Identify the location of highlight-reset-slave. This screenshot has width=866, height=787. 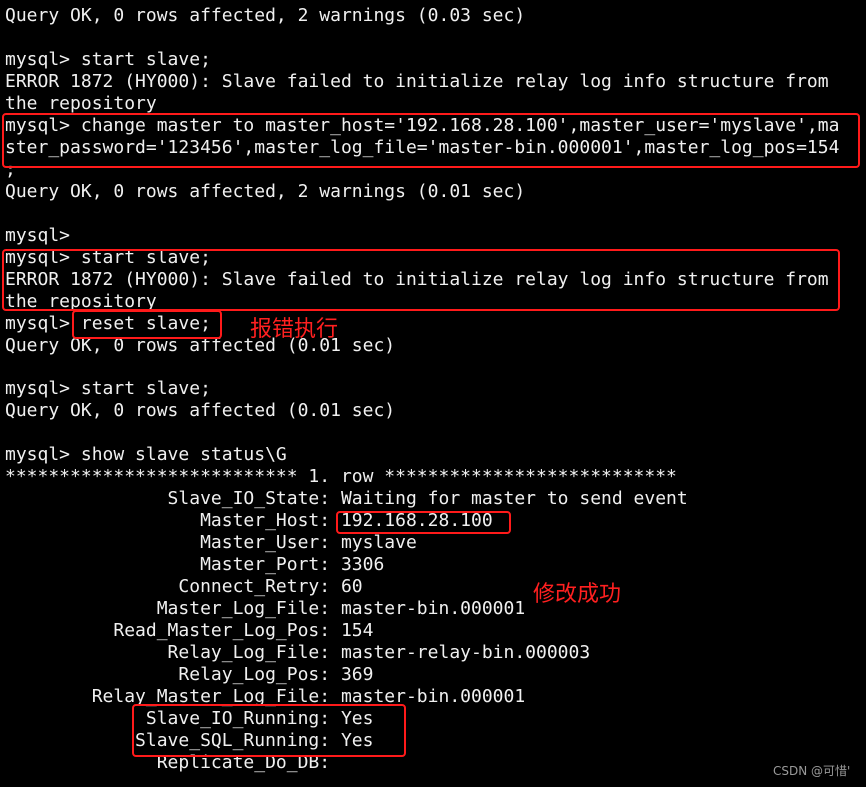
(147, 324).